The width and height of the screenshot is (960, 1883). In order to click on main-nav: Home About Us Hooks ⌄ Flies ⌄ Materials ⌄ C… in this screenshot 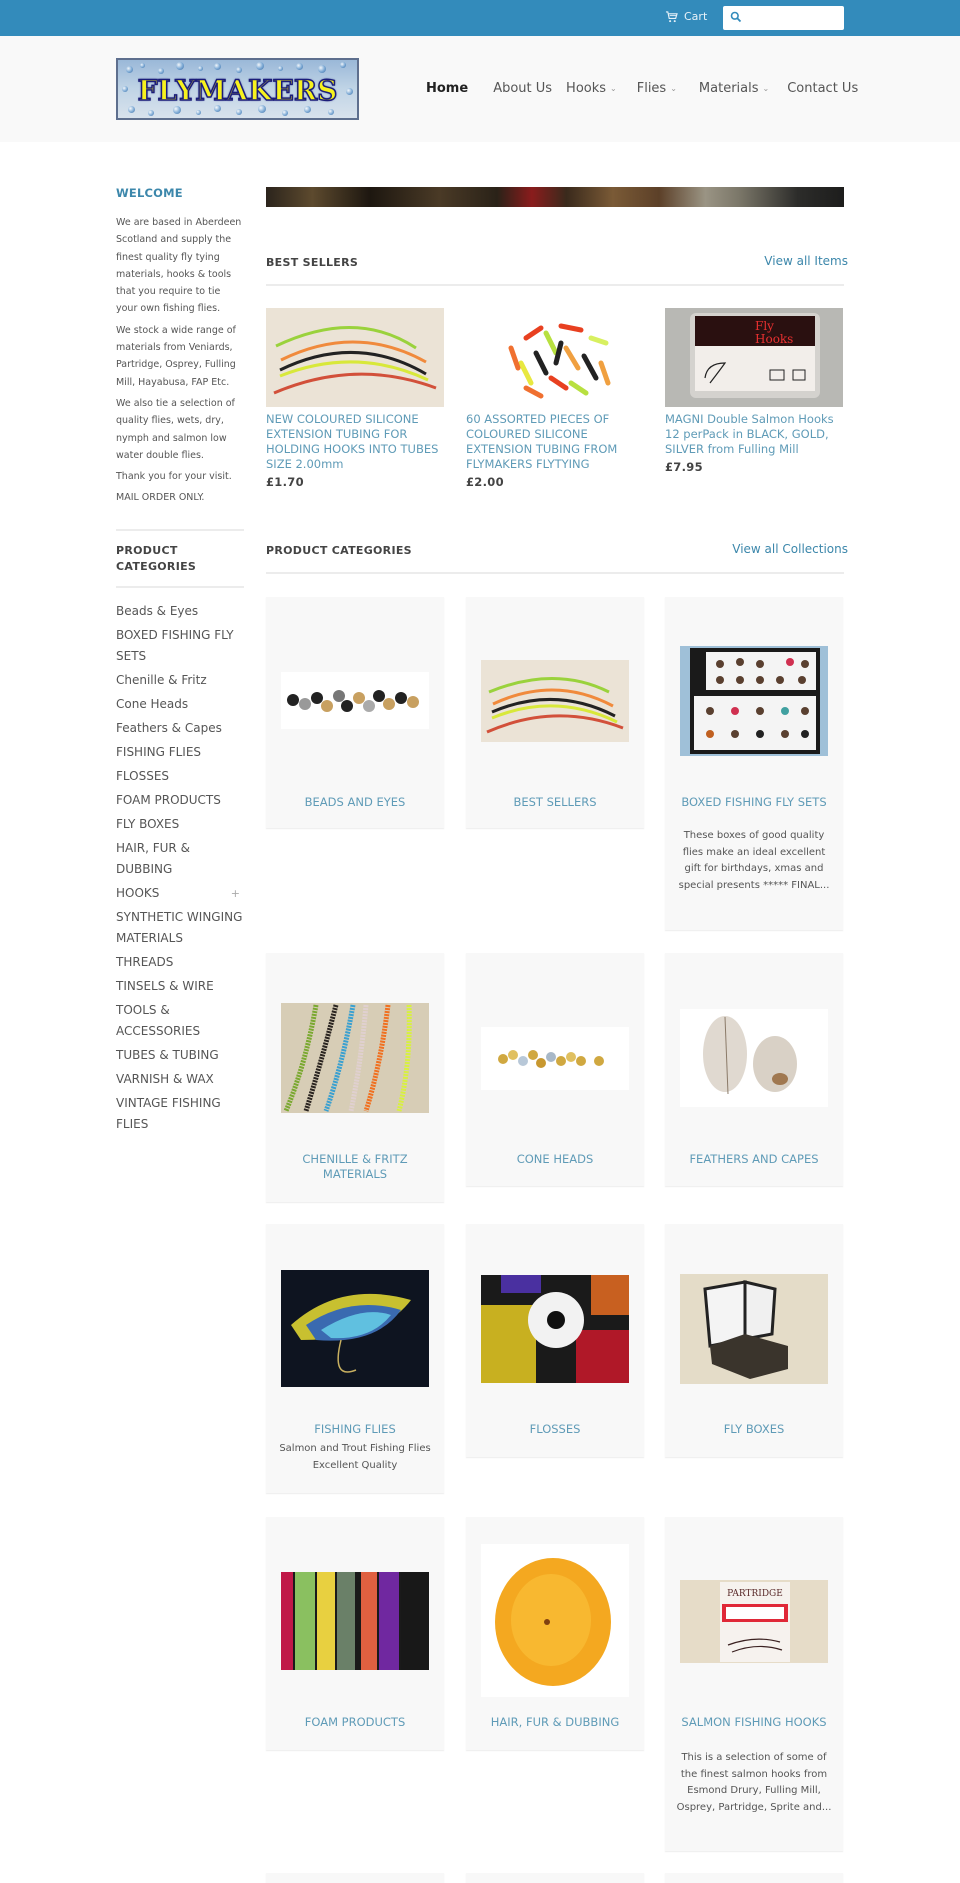, I will do `click(642, 88)`.